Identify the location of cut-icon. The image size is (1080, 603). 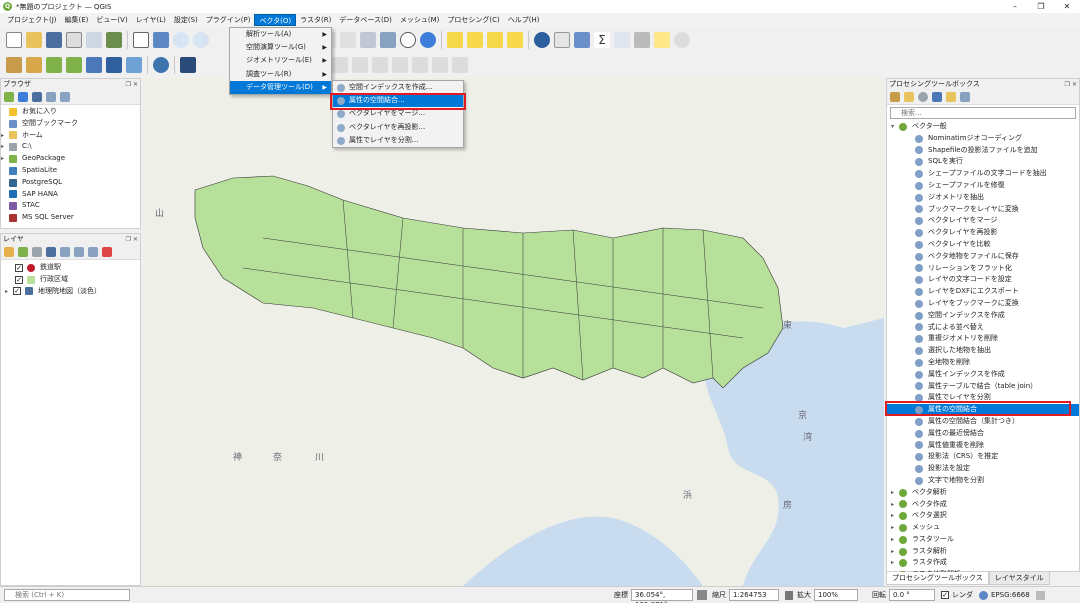
(380, 64).